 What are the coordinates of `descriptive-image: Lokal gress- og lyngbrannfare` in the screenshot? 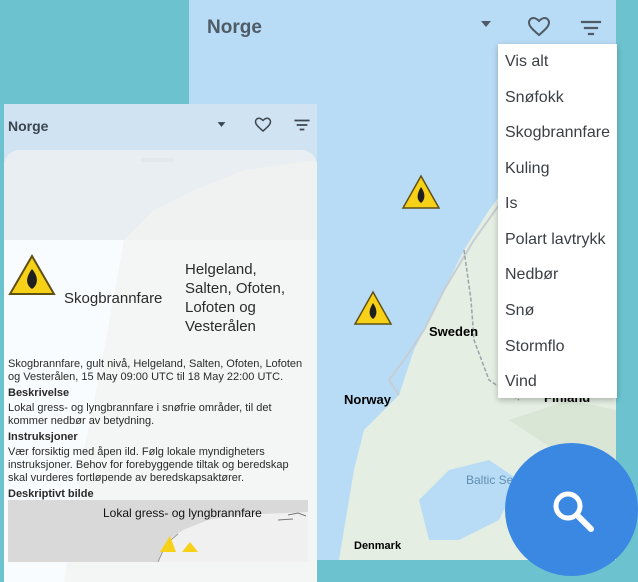 It's located at (158, 531).